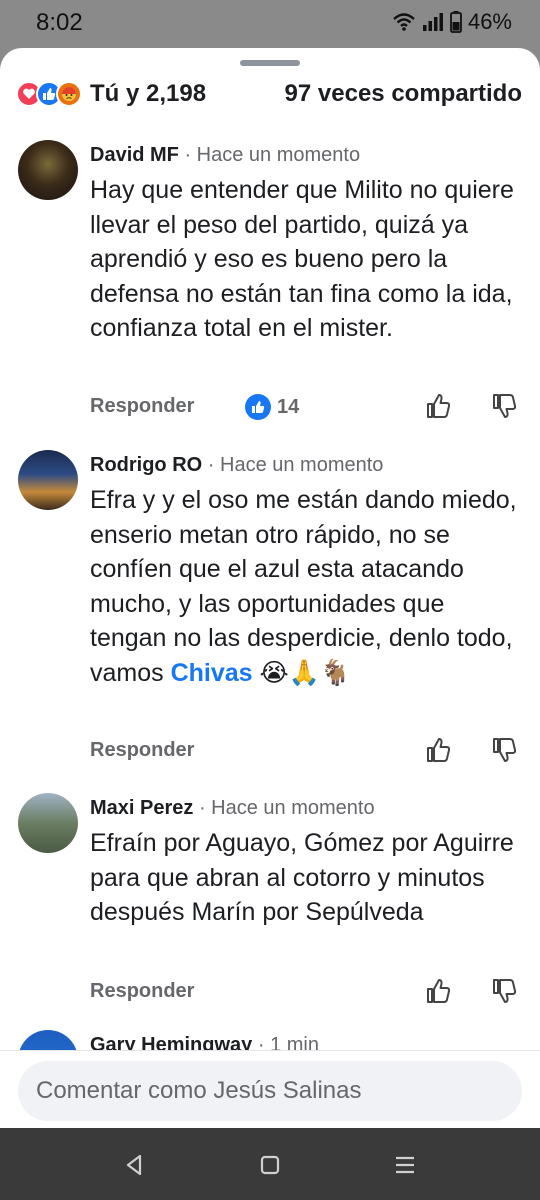 The height and width of the screenshot is (1200, 540). Describe the element at coordinates (148, 94) in the screenshot. I see `reaction-count: Tú y 2,198` at that location.